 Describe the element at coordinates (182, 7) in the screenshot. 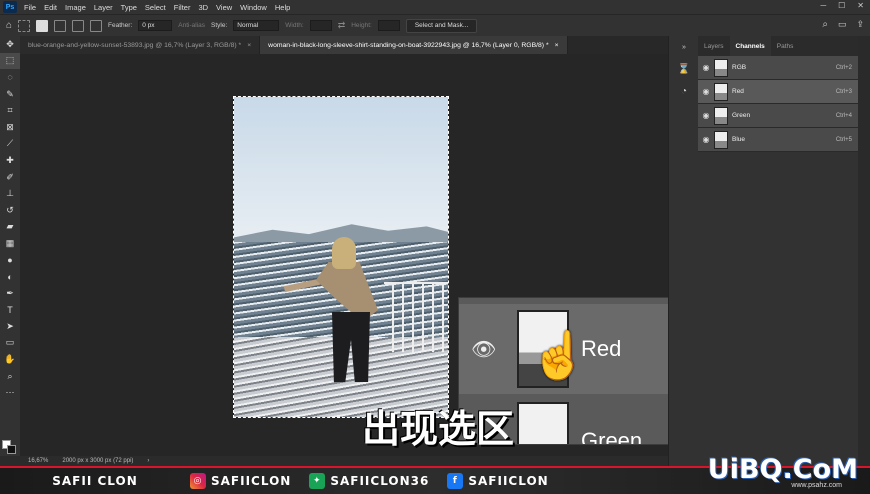

I see `menu-filter: Filter` at that location.